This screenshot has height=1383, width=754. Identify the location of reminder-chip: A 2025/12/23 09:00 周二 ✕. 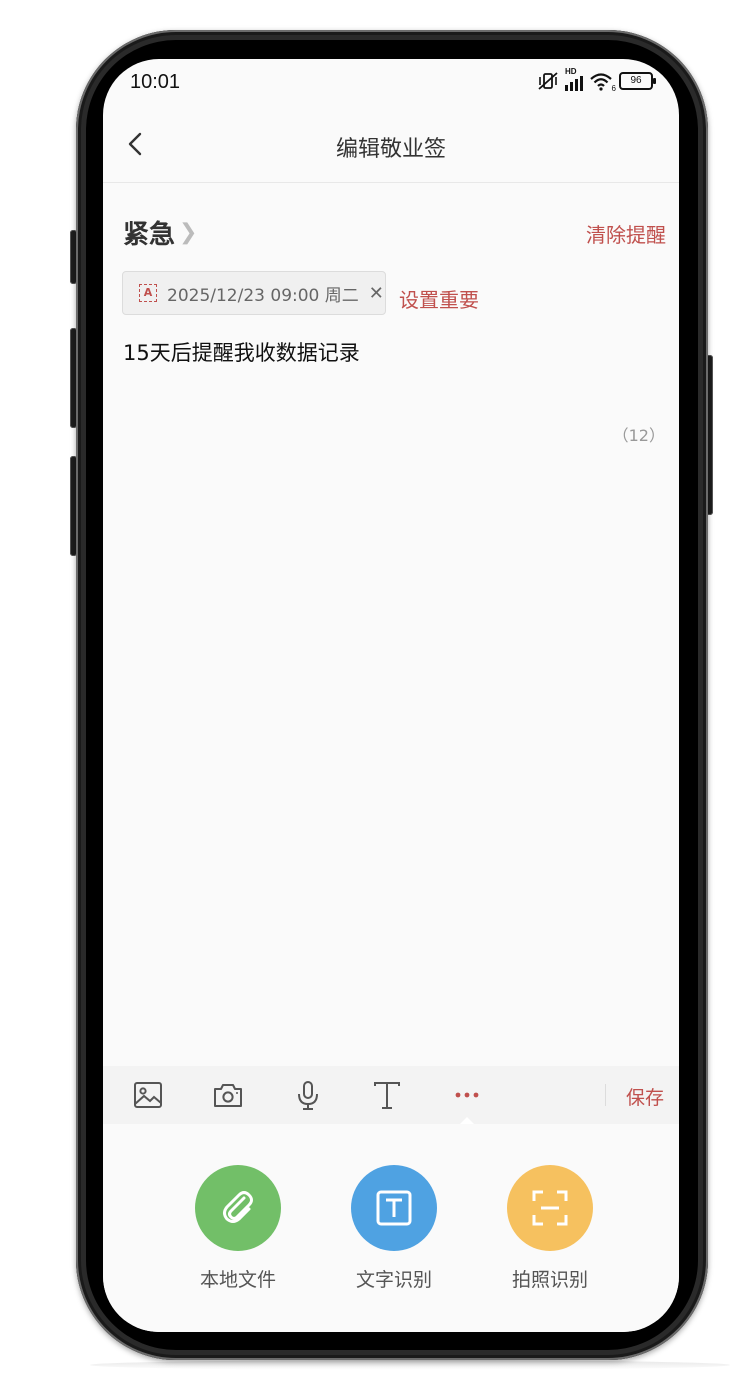
(254, 293).